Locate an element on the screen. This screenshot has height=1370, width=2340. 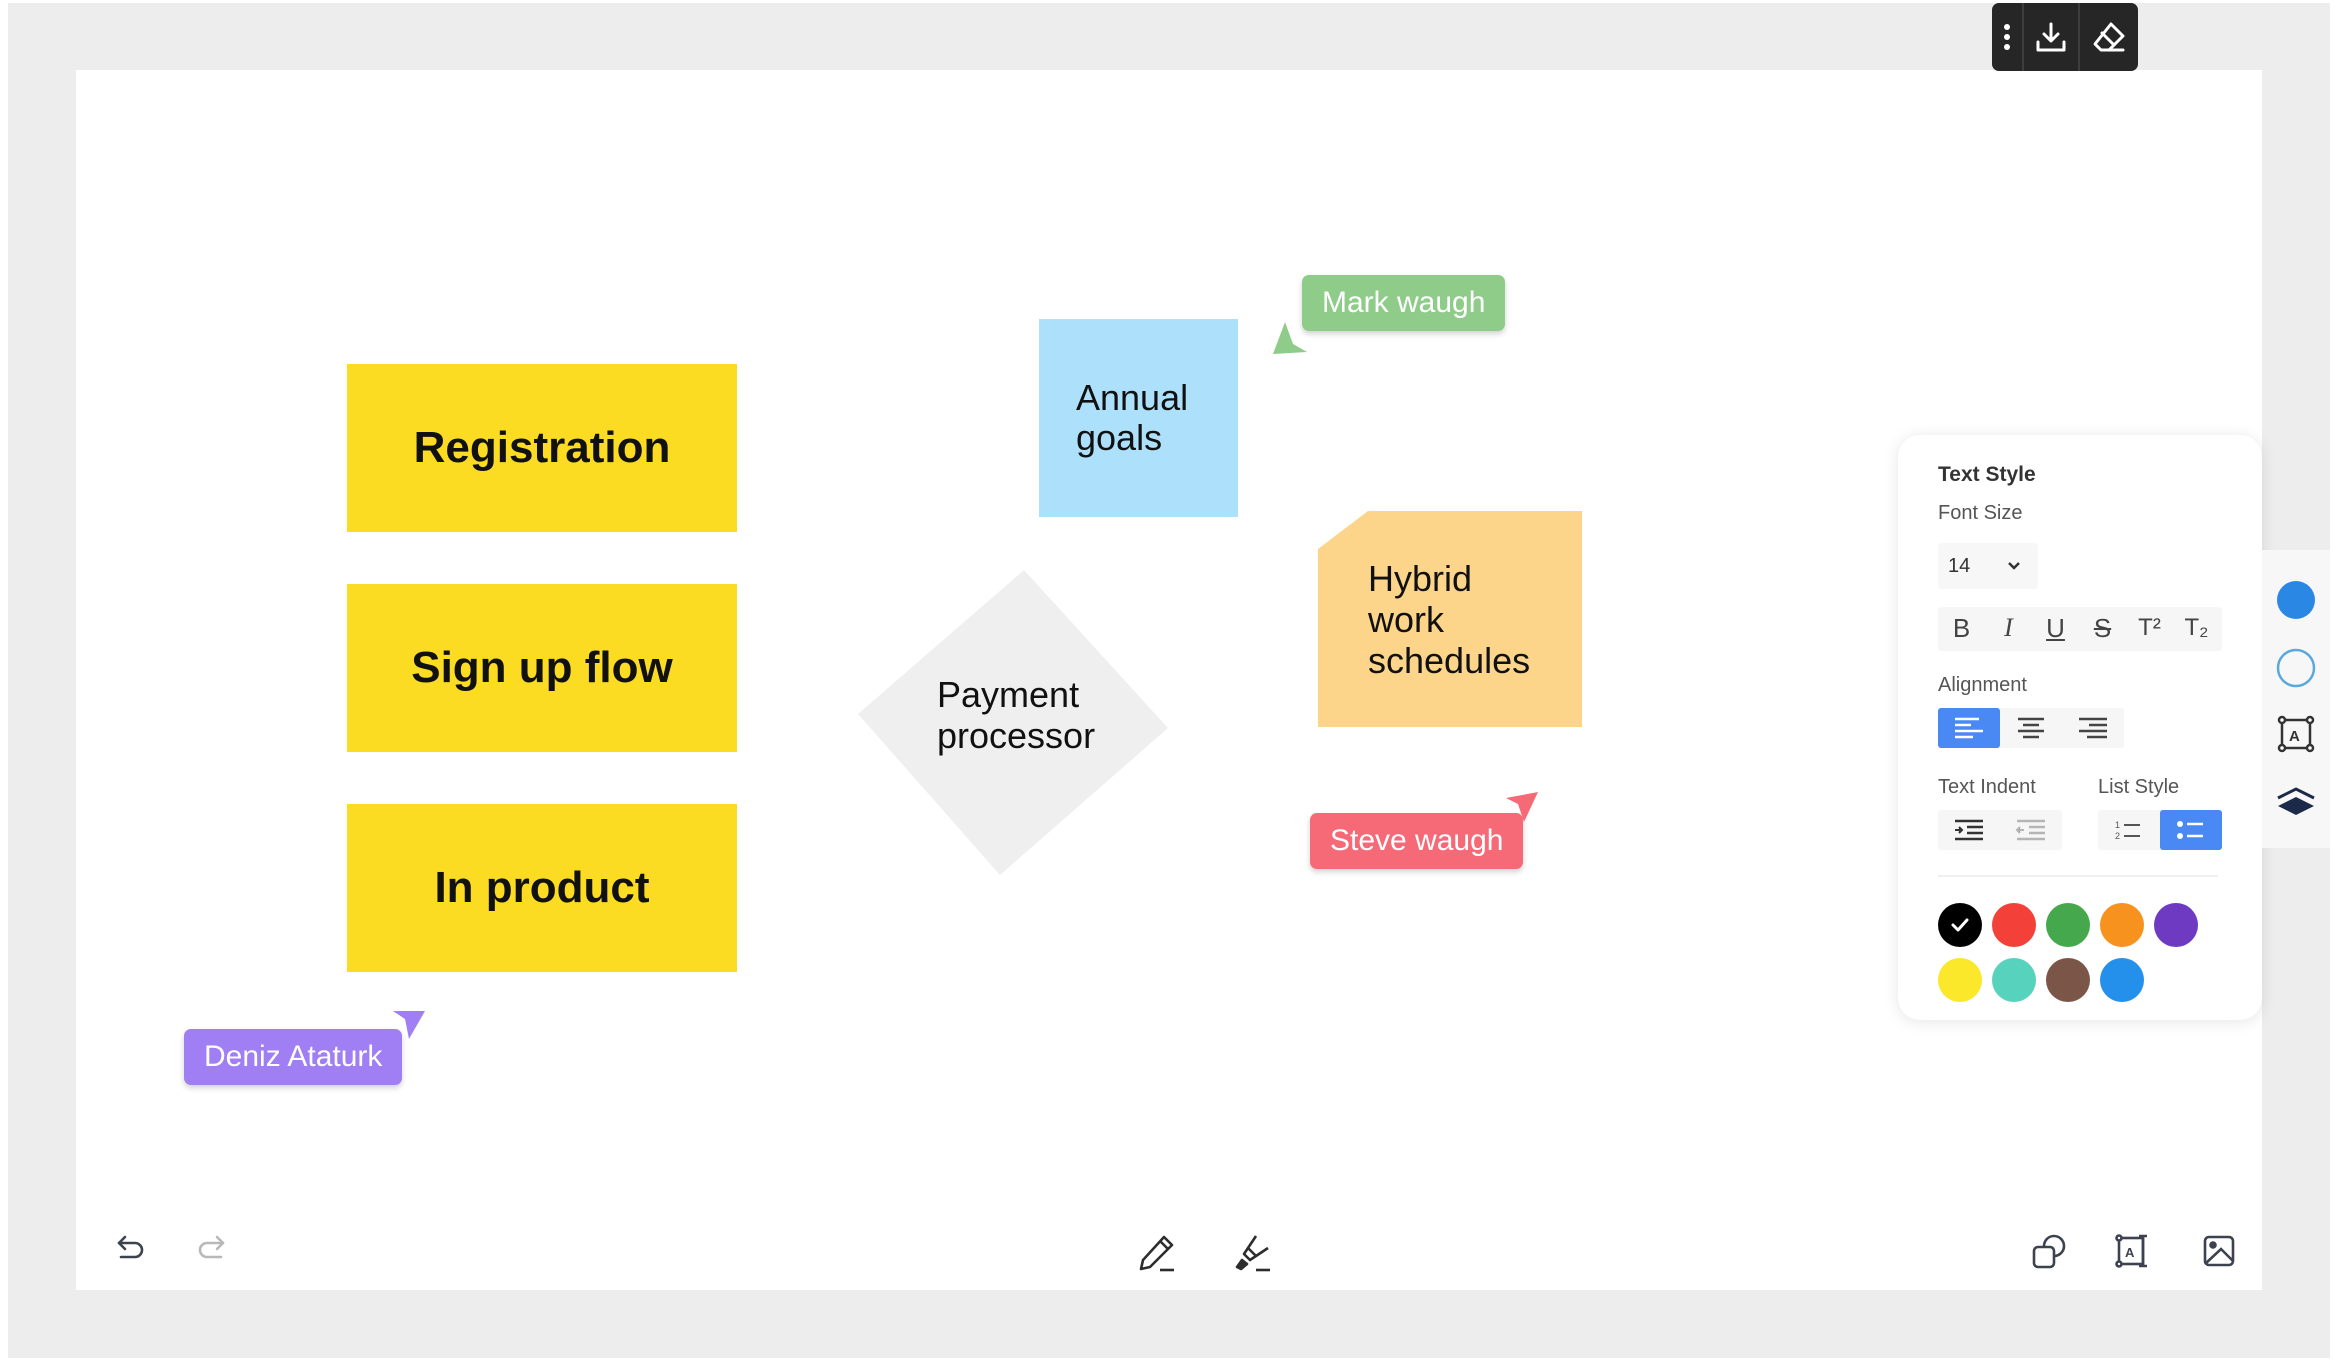
italic-button: I is located at coordinates (2008, 628).